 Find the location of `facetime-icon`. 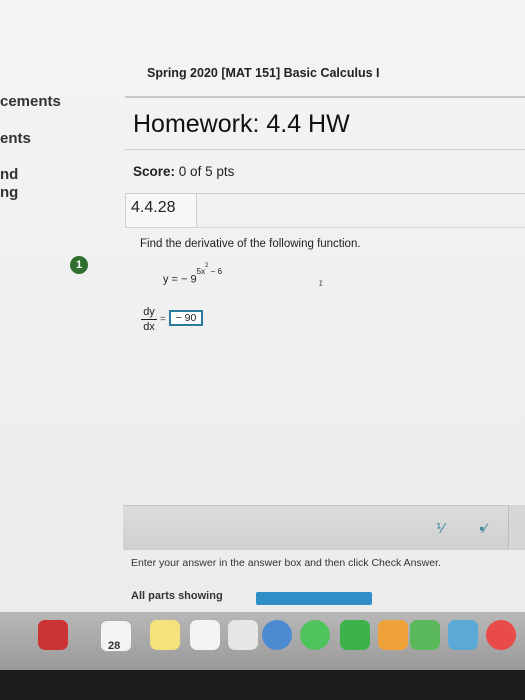

facetime-icon is located at coordinates (355, 635).